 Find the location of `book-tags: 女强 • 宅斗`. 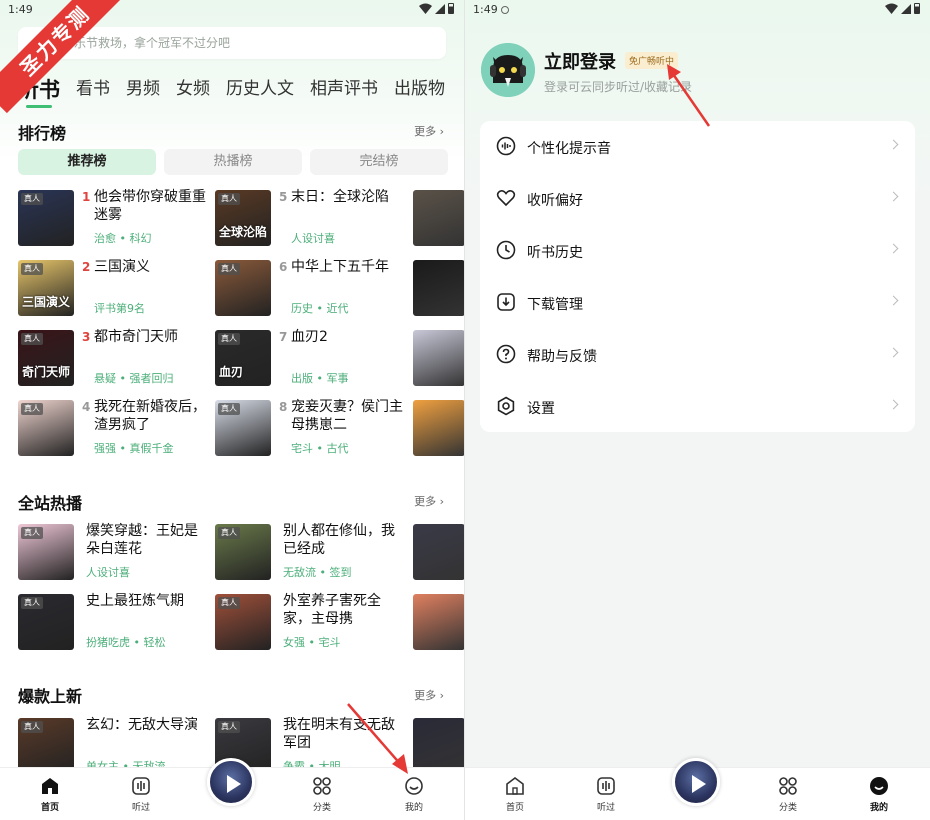

book-tags: 女强 • 宅斗 is located at coordinates (312, 642).